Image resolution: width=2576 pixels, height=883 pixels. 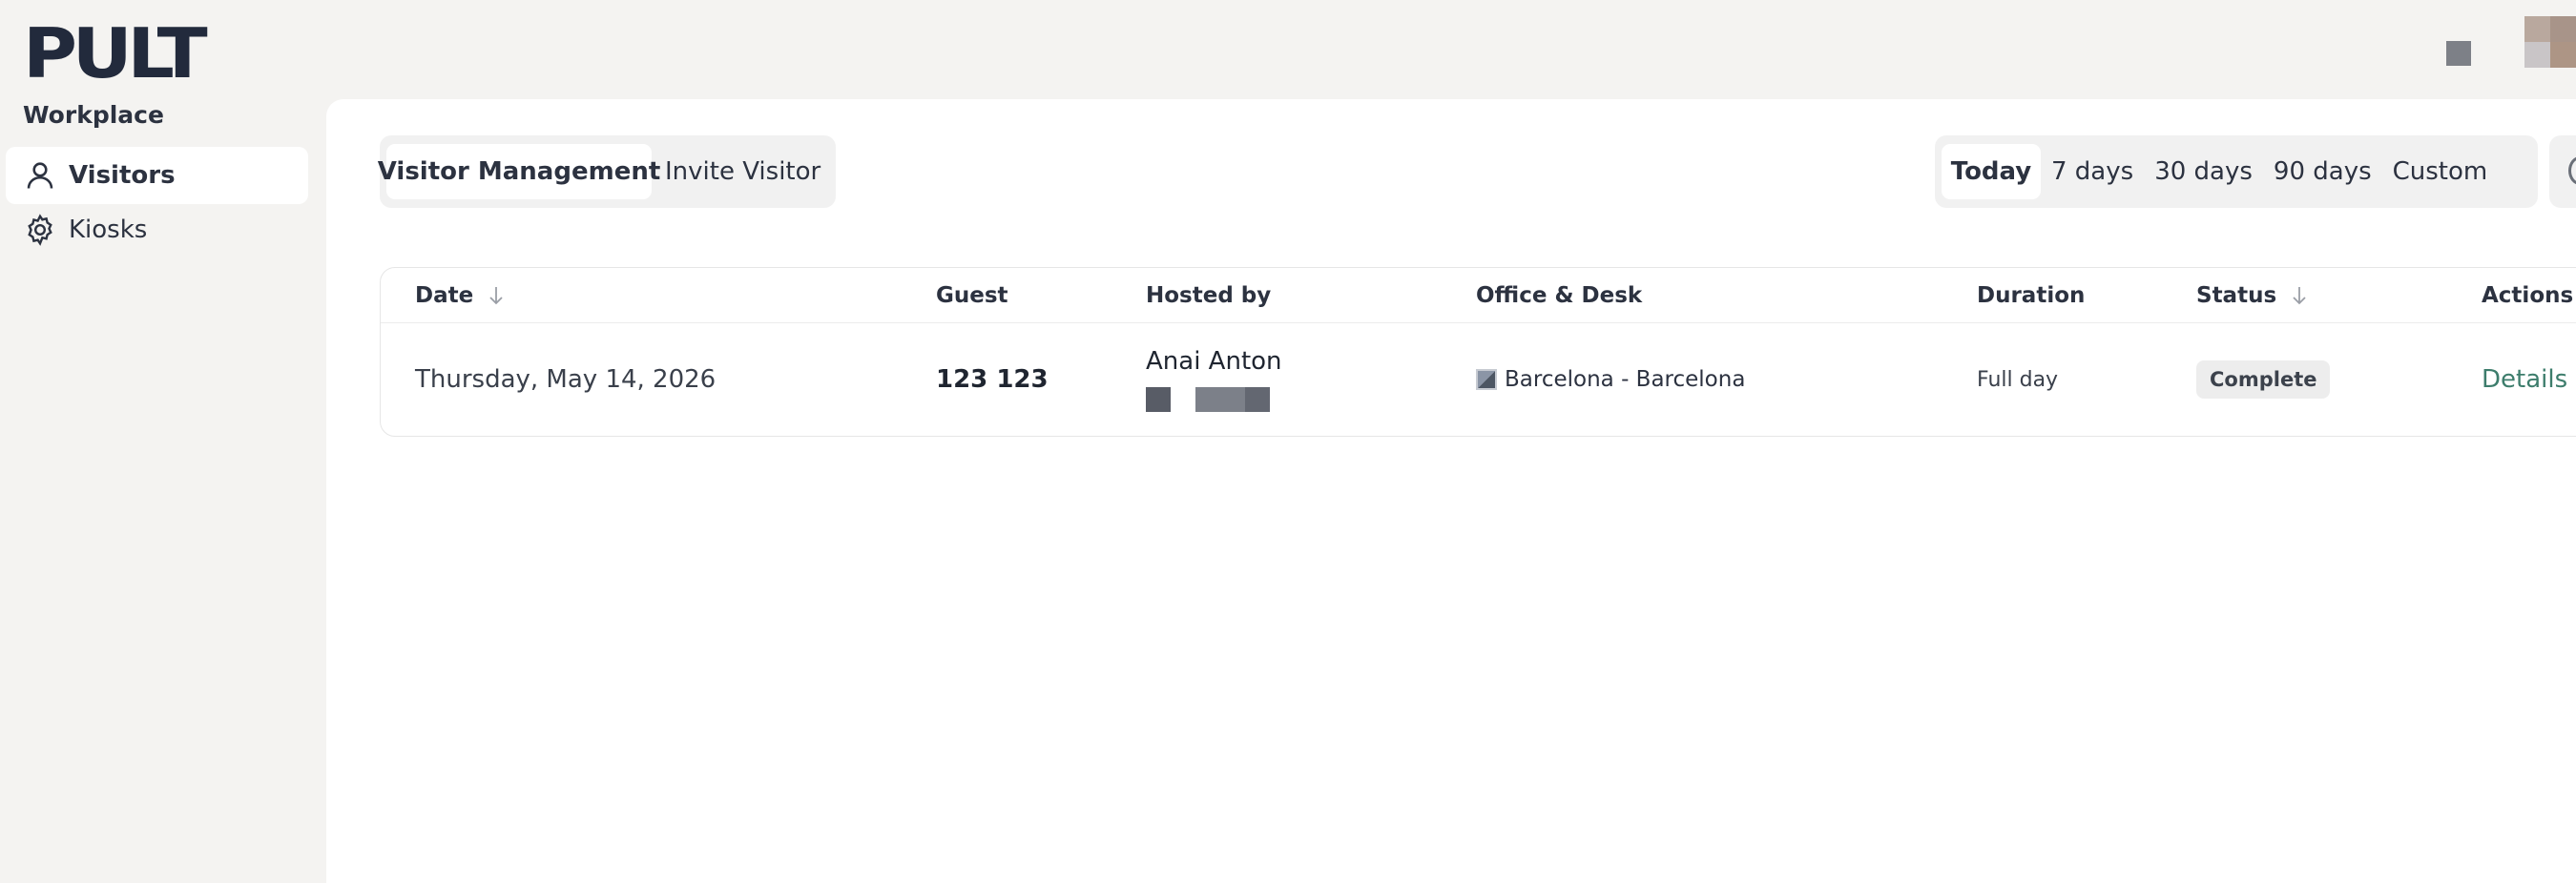 I want to click on filter-90-days: 90 days, so click(x=2322, y=171).